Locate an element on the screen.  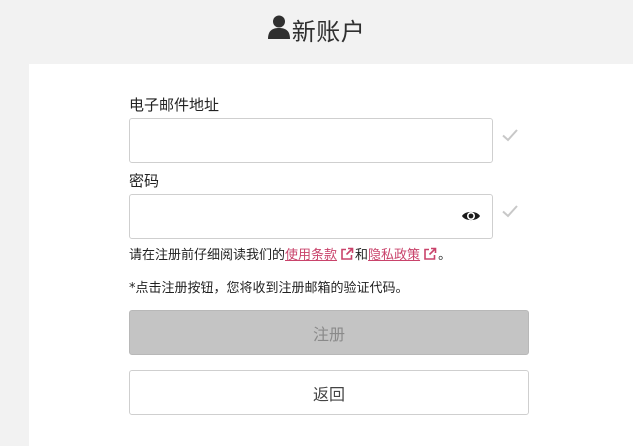
email-label: 电子邮件地址 is located at coordinates (174, 105).